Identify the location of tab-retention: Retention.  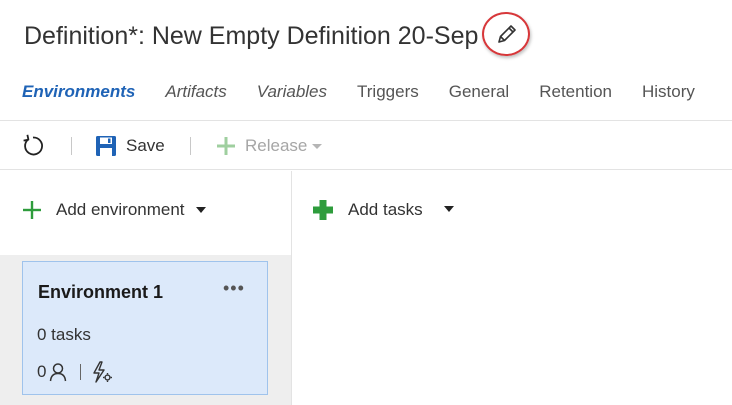
(575, 92).